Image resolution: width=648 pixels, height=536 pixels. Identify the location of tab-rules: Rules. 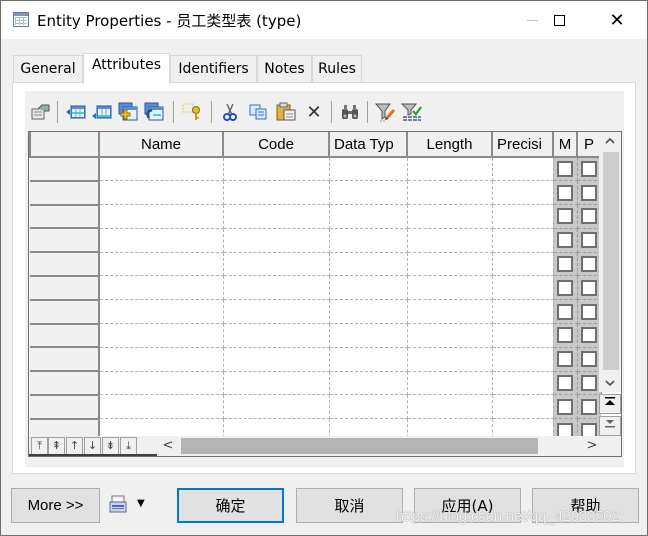
(337, 69).